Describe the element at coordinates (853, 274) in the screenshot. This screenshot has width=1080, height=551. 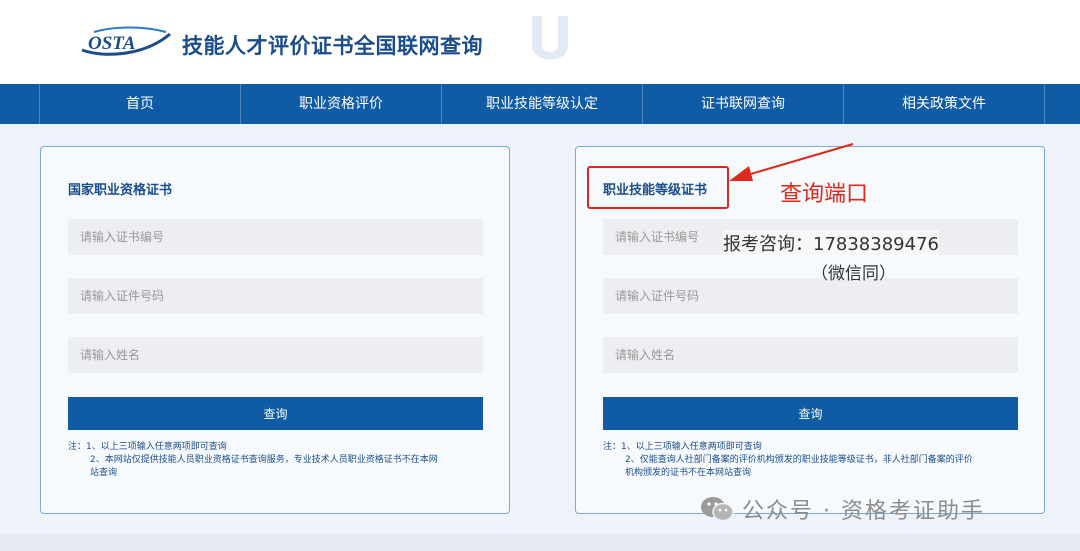
I see `contact-note: （微信同）` at that location.